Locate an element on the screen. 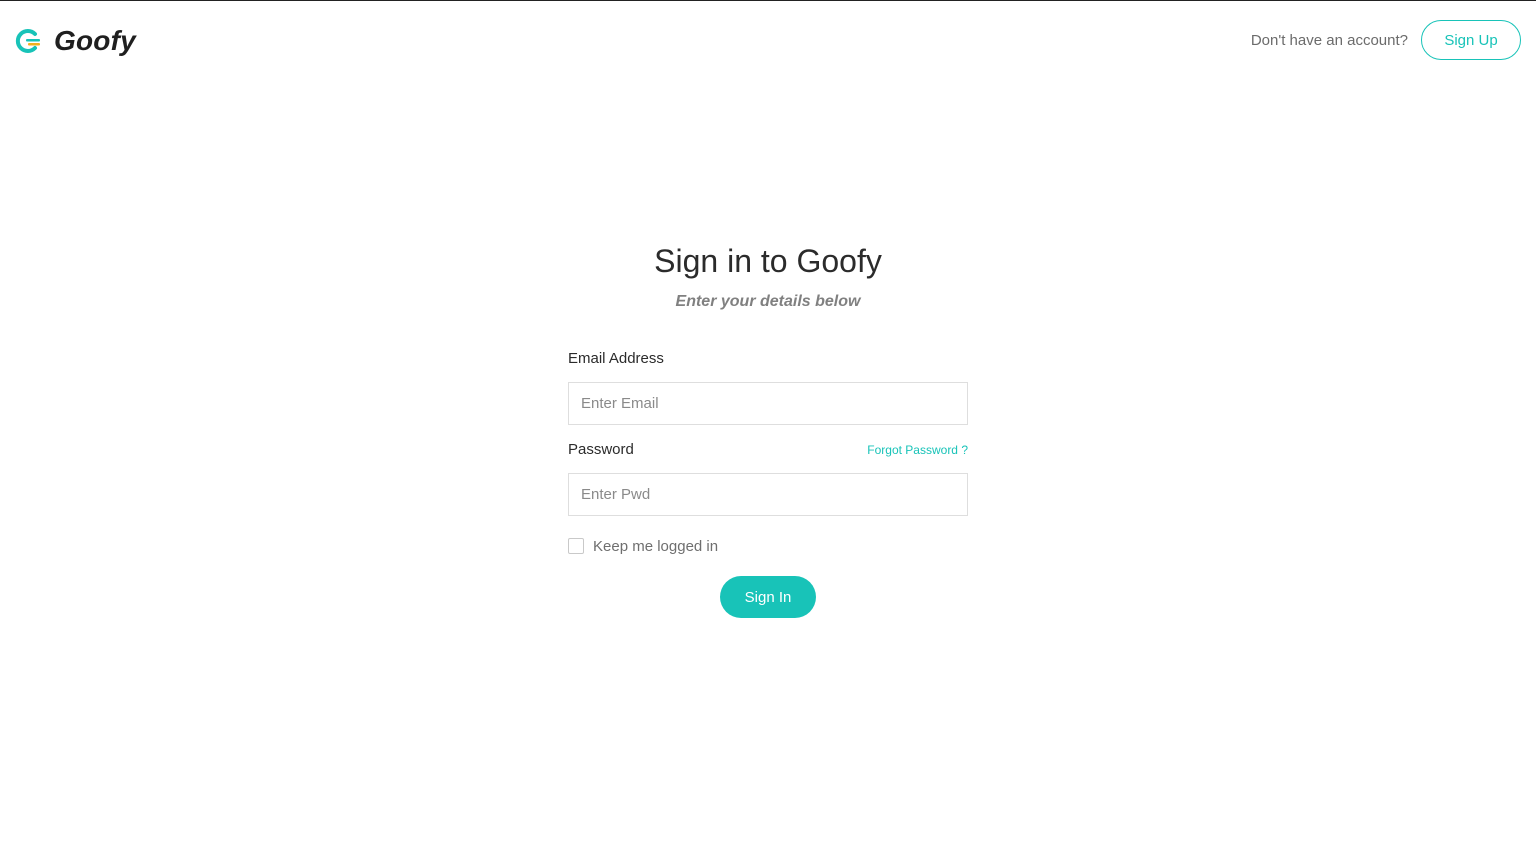  keep-logged-in-row: Keep me logged in is located at coordinates (768, 546).